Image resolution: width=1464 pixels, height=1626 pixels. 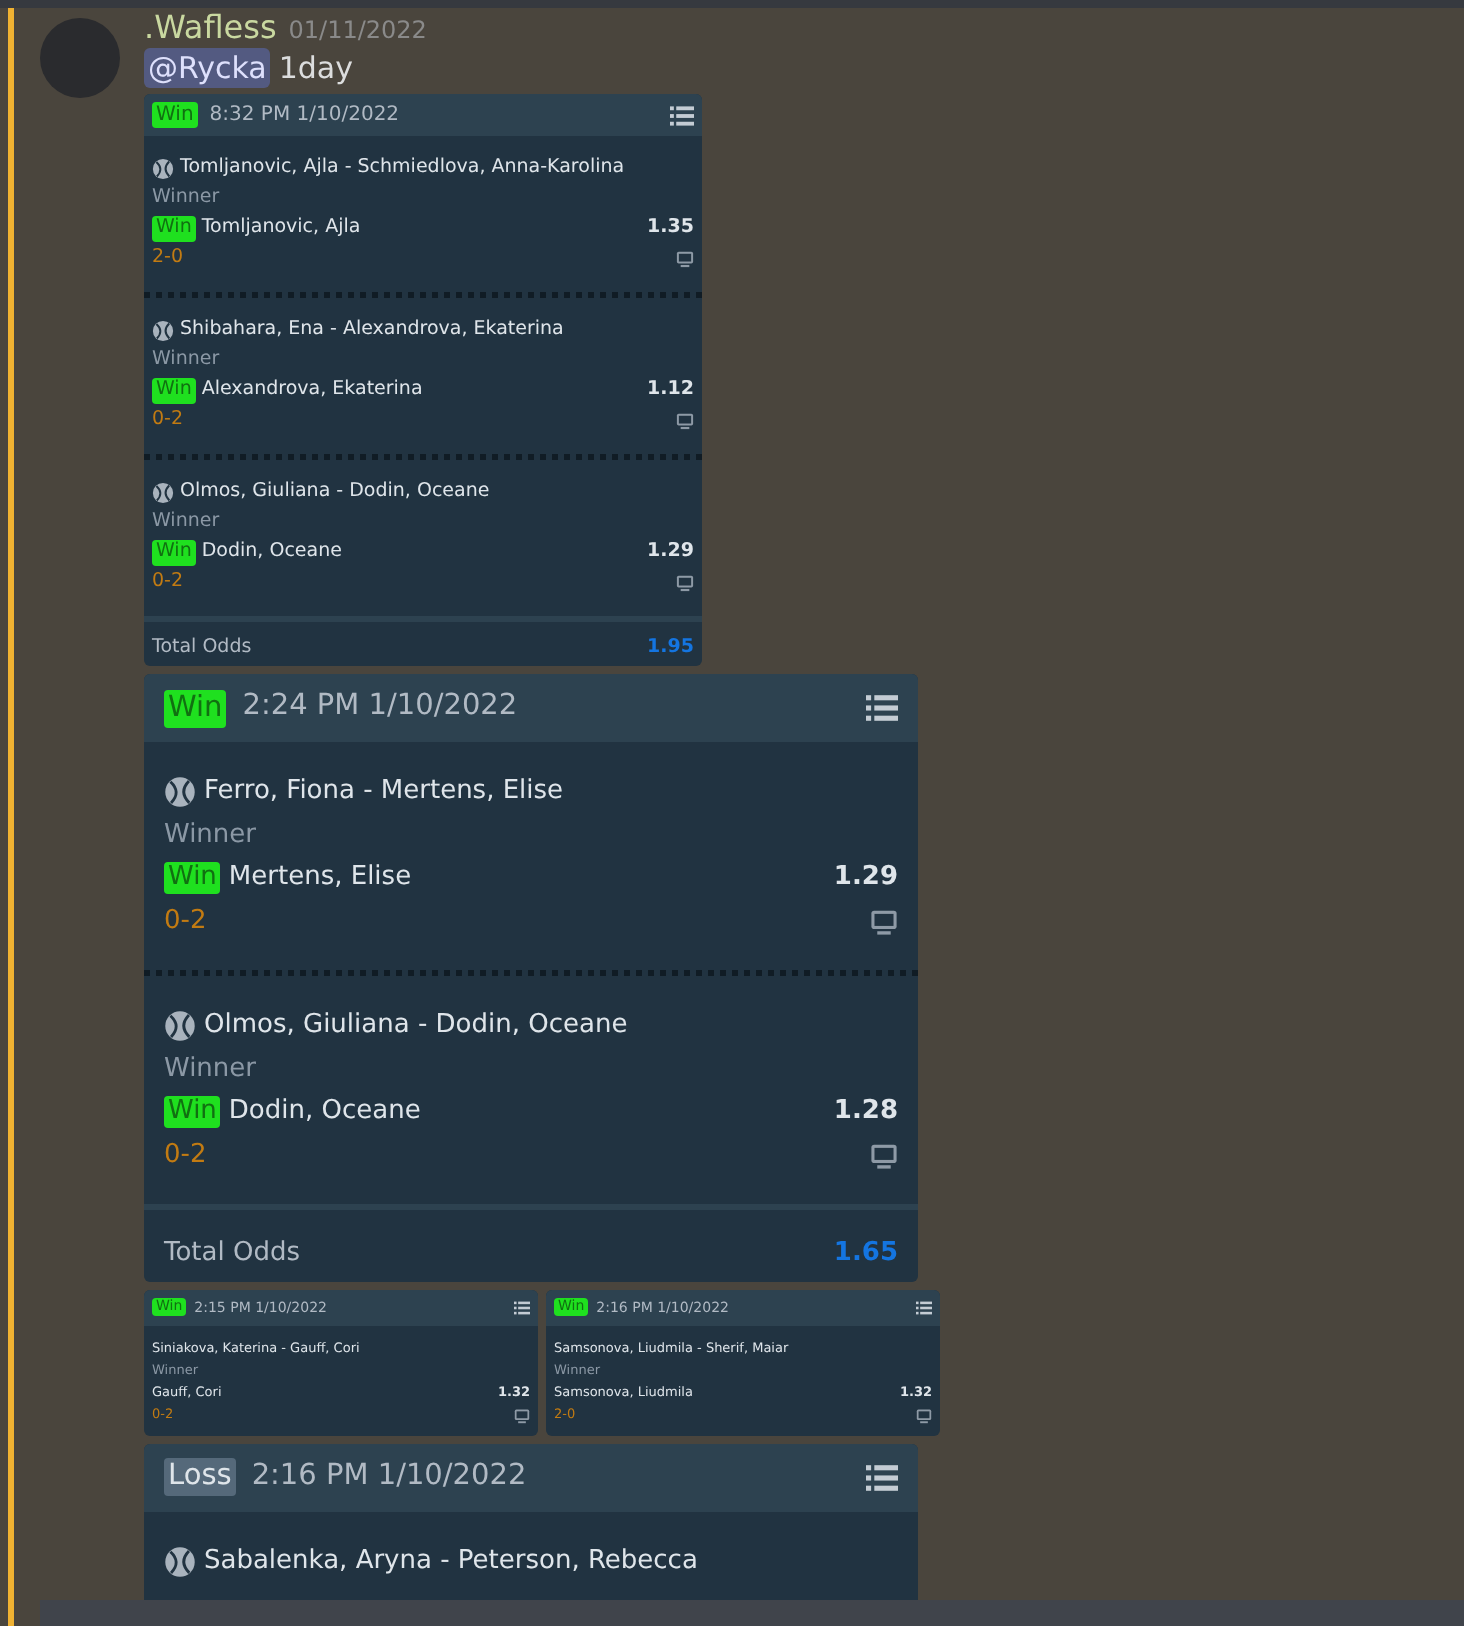 What do you see at coordinates (168, 258) in the screenshot?
I see `match-score: 2-0` at bounding box center [168, 258].